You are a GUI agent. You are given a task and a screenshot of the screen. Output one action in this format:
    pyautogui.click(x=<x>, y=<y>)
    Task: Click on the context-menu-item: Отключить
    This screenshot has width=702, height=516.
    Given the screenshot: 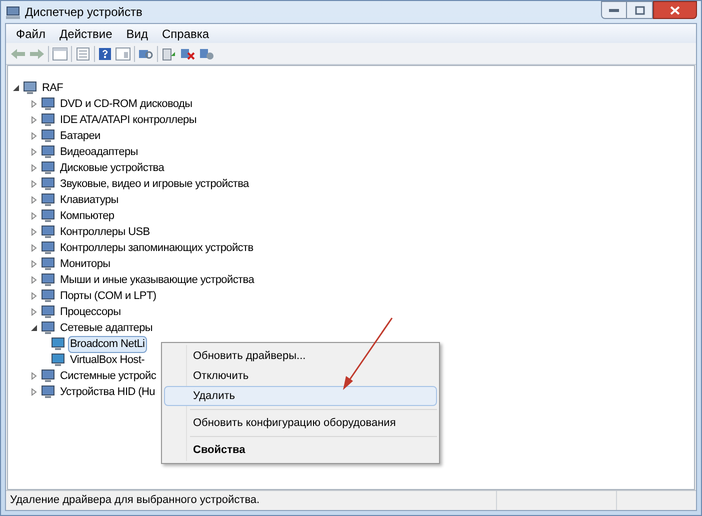 What is the action you would take?
    pyautogui.click(x=300, y=376)
    